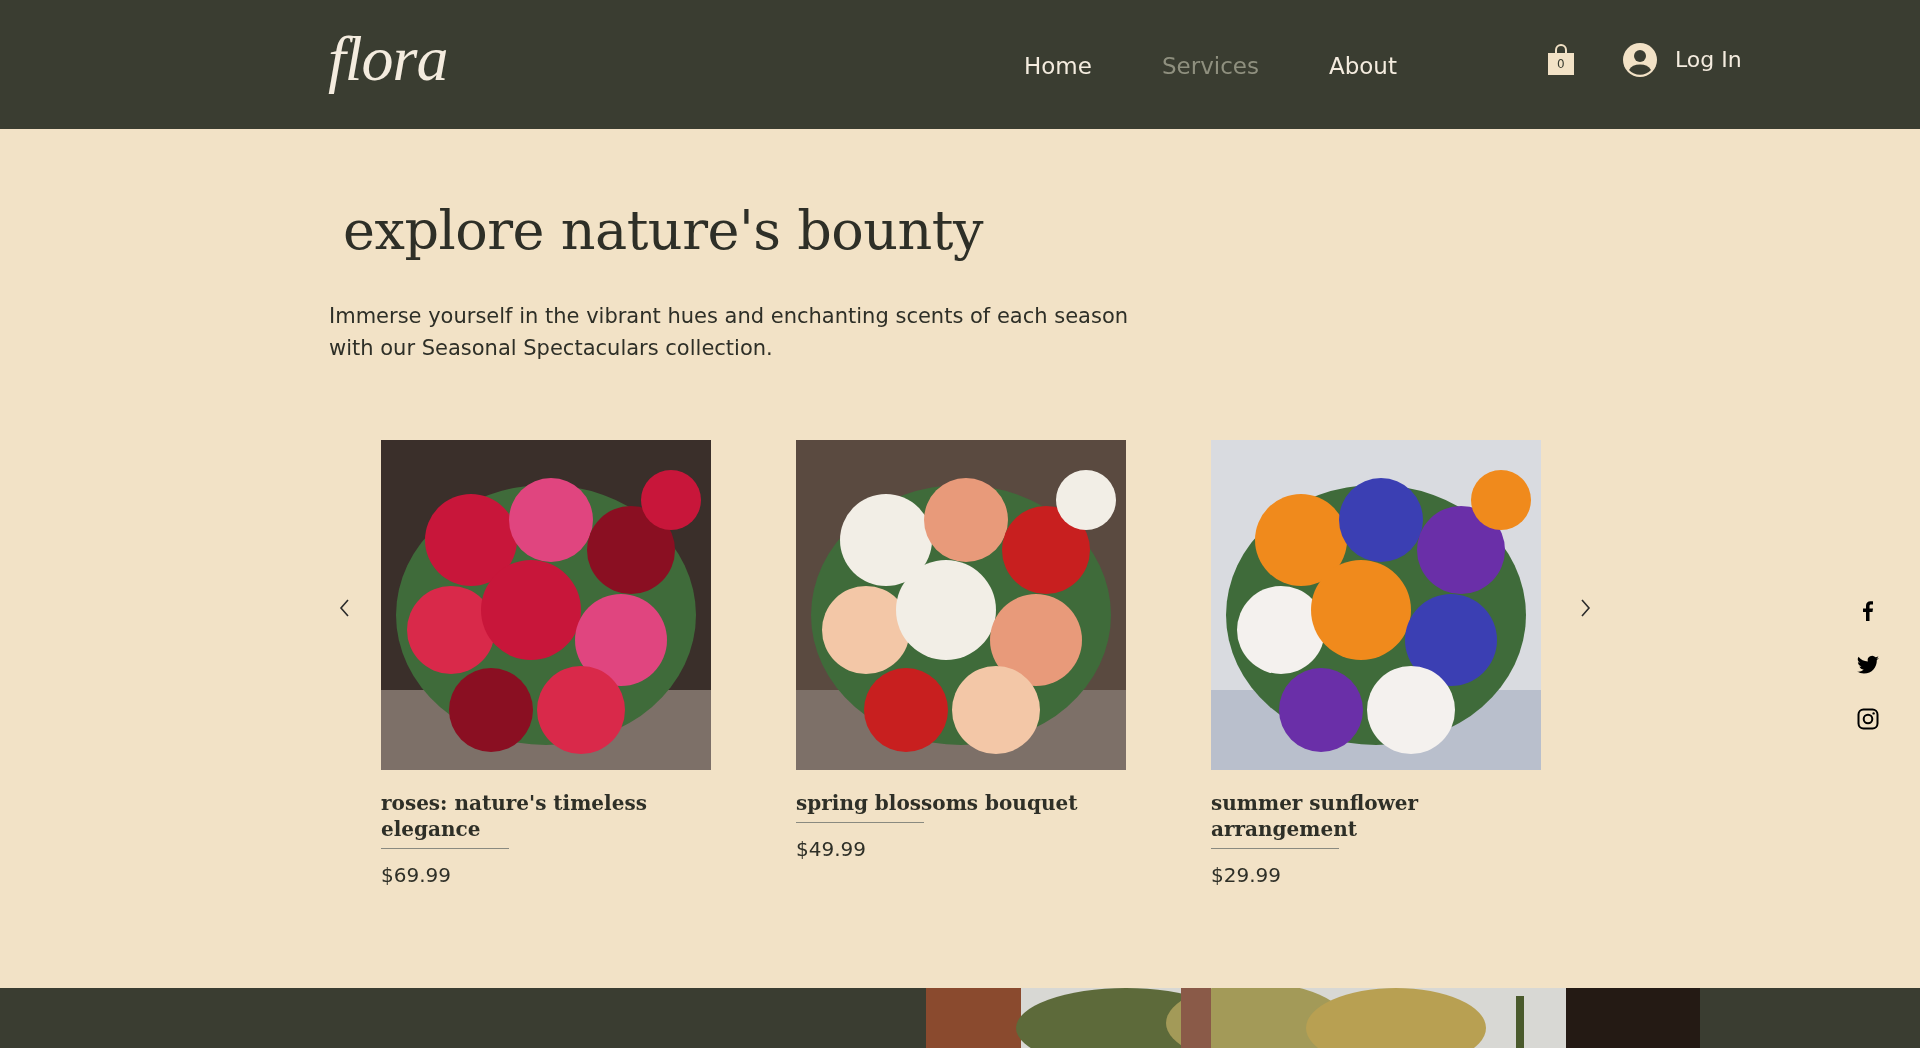 This screenshot has width=1920, height=1048. I want to click on instagram-icon, so click(1868, 719).